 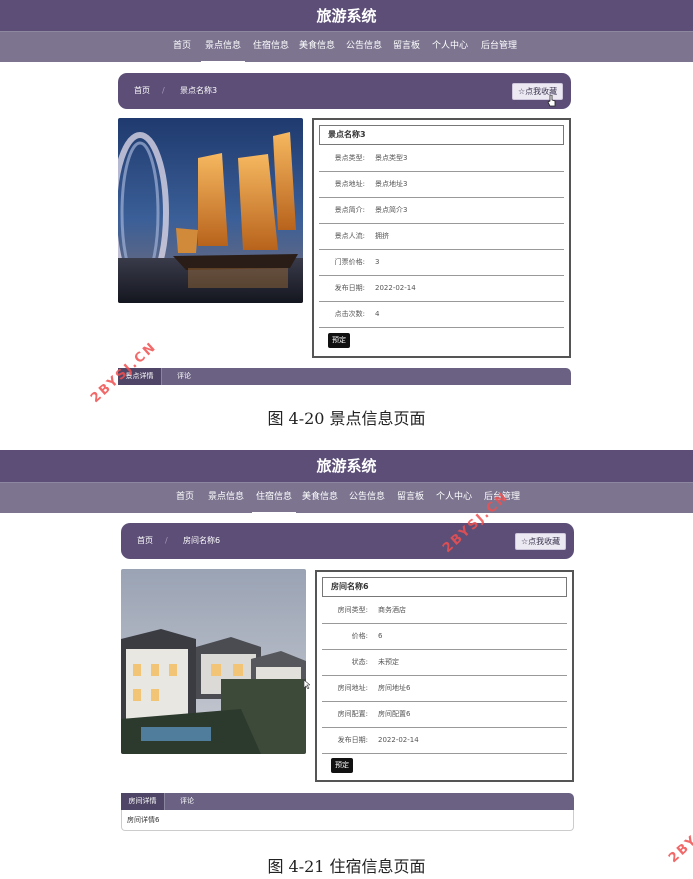 What do you see at coordinates (346, 418) in the screenshot?
I see `figure-caption-attraction: 图 4-20 景点信息页面` at bounding box center [346, 418].